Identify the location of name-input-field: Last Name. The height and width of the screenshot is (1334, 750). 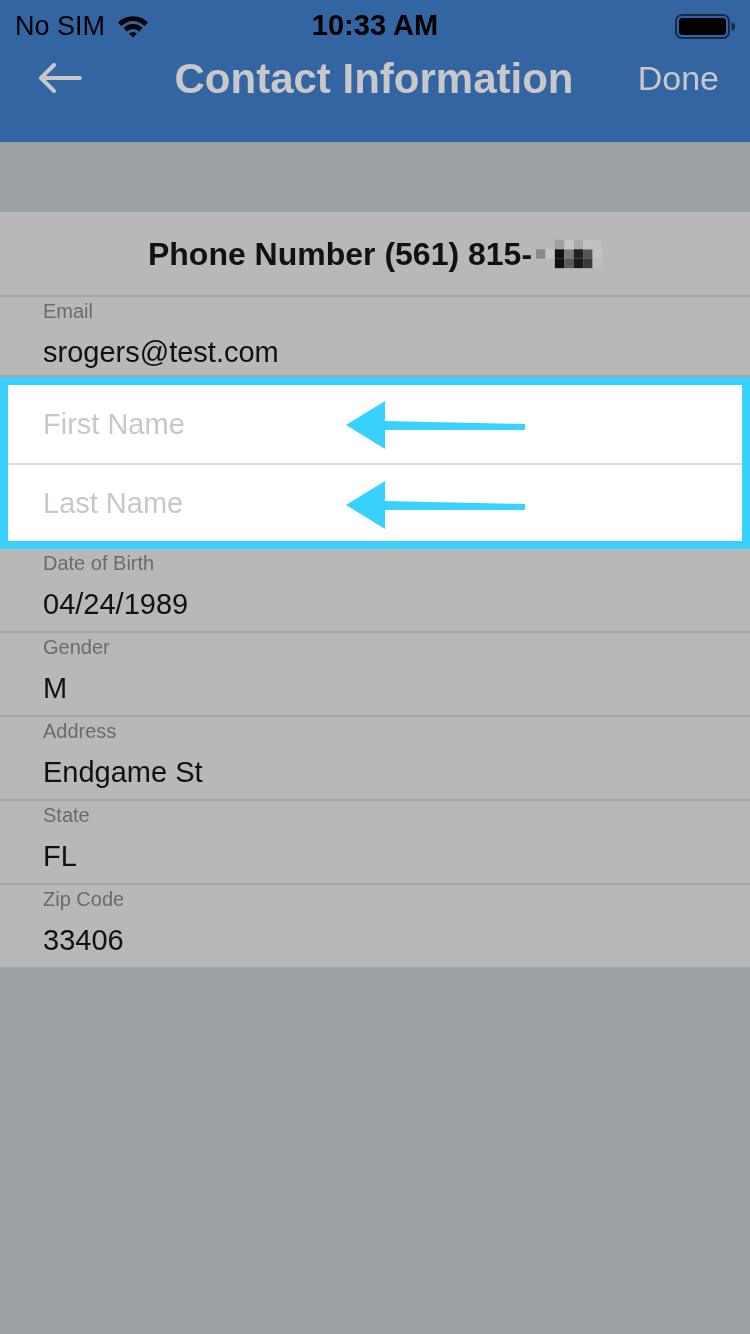
(375, 503).